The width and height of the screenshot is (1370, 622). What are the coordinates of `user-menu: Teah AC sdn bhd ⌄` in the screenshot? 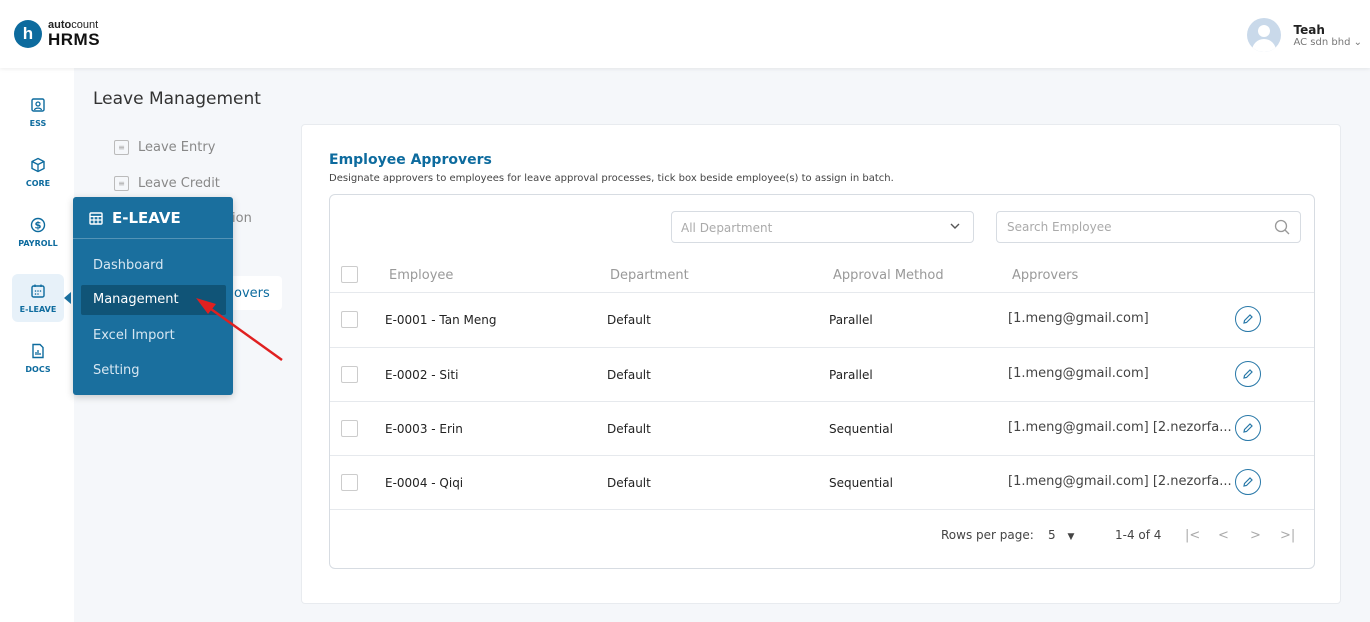 It's located at (1304, 35).